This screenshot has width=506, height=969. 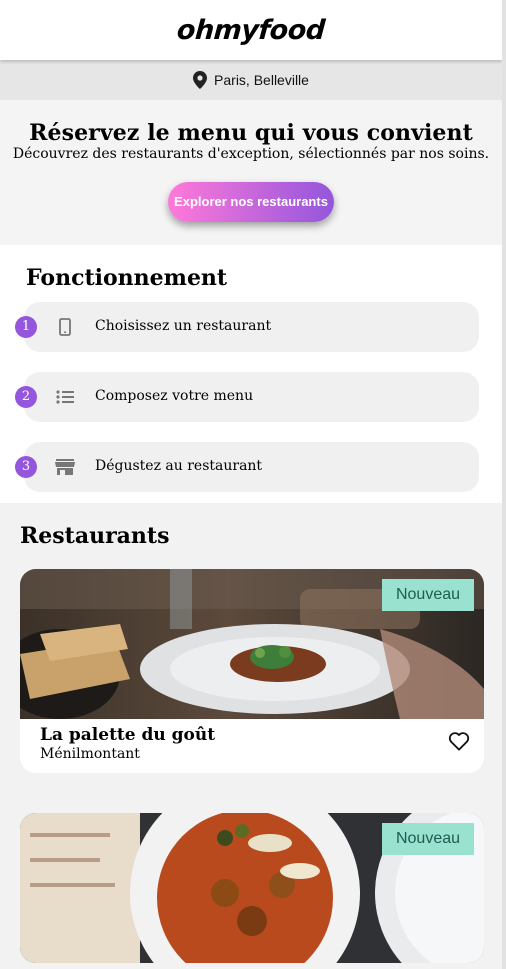 I want to click on step-item: 1 Choisissez un restaurant, so click(x=247, y=327).